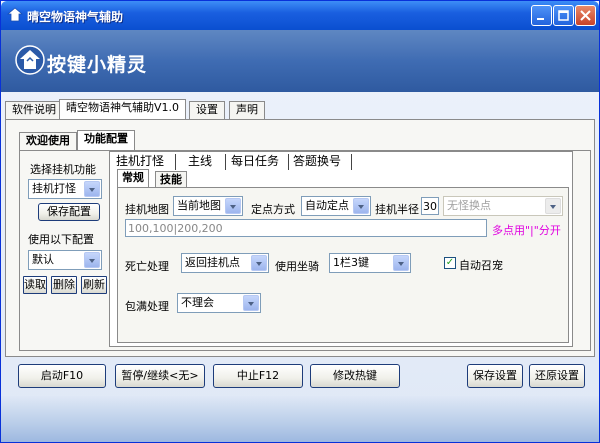  Describe the element at coordinates (106, 140) in the screenshot. I see `tab-function-config: 功能配置` at that location.